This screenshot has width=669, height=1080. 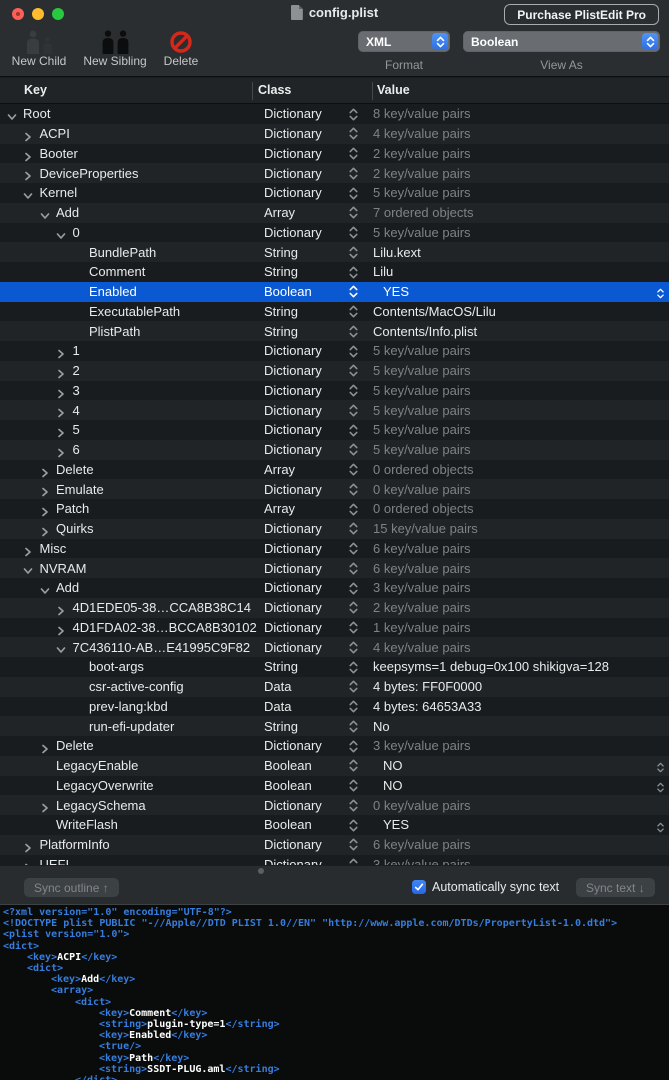 I want to click on outline-row: ACPI Dictionary 4 key/value pairs, so click(x=334, y=133).